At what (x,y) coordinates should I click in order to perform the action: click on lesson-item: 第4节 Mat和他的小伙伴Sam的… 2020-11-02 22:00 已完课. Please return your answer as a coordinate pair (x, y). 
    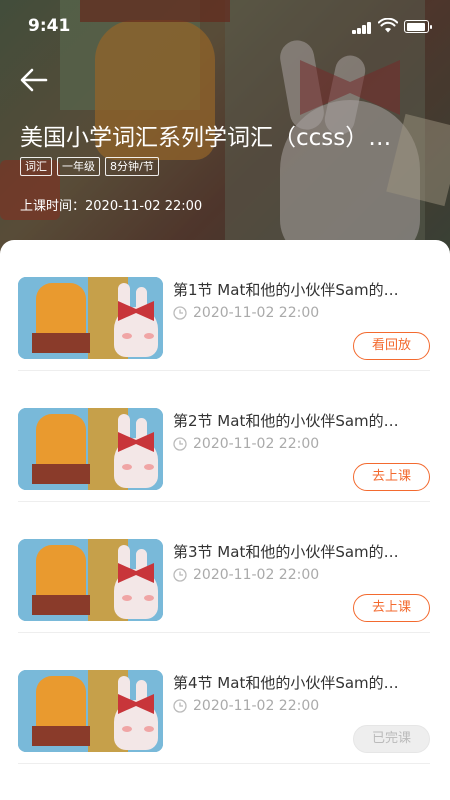
    Looking at the image, I should click on (224, 698).